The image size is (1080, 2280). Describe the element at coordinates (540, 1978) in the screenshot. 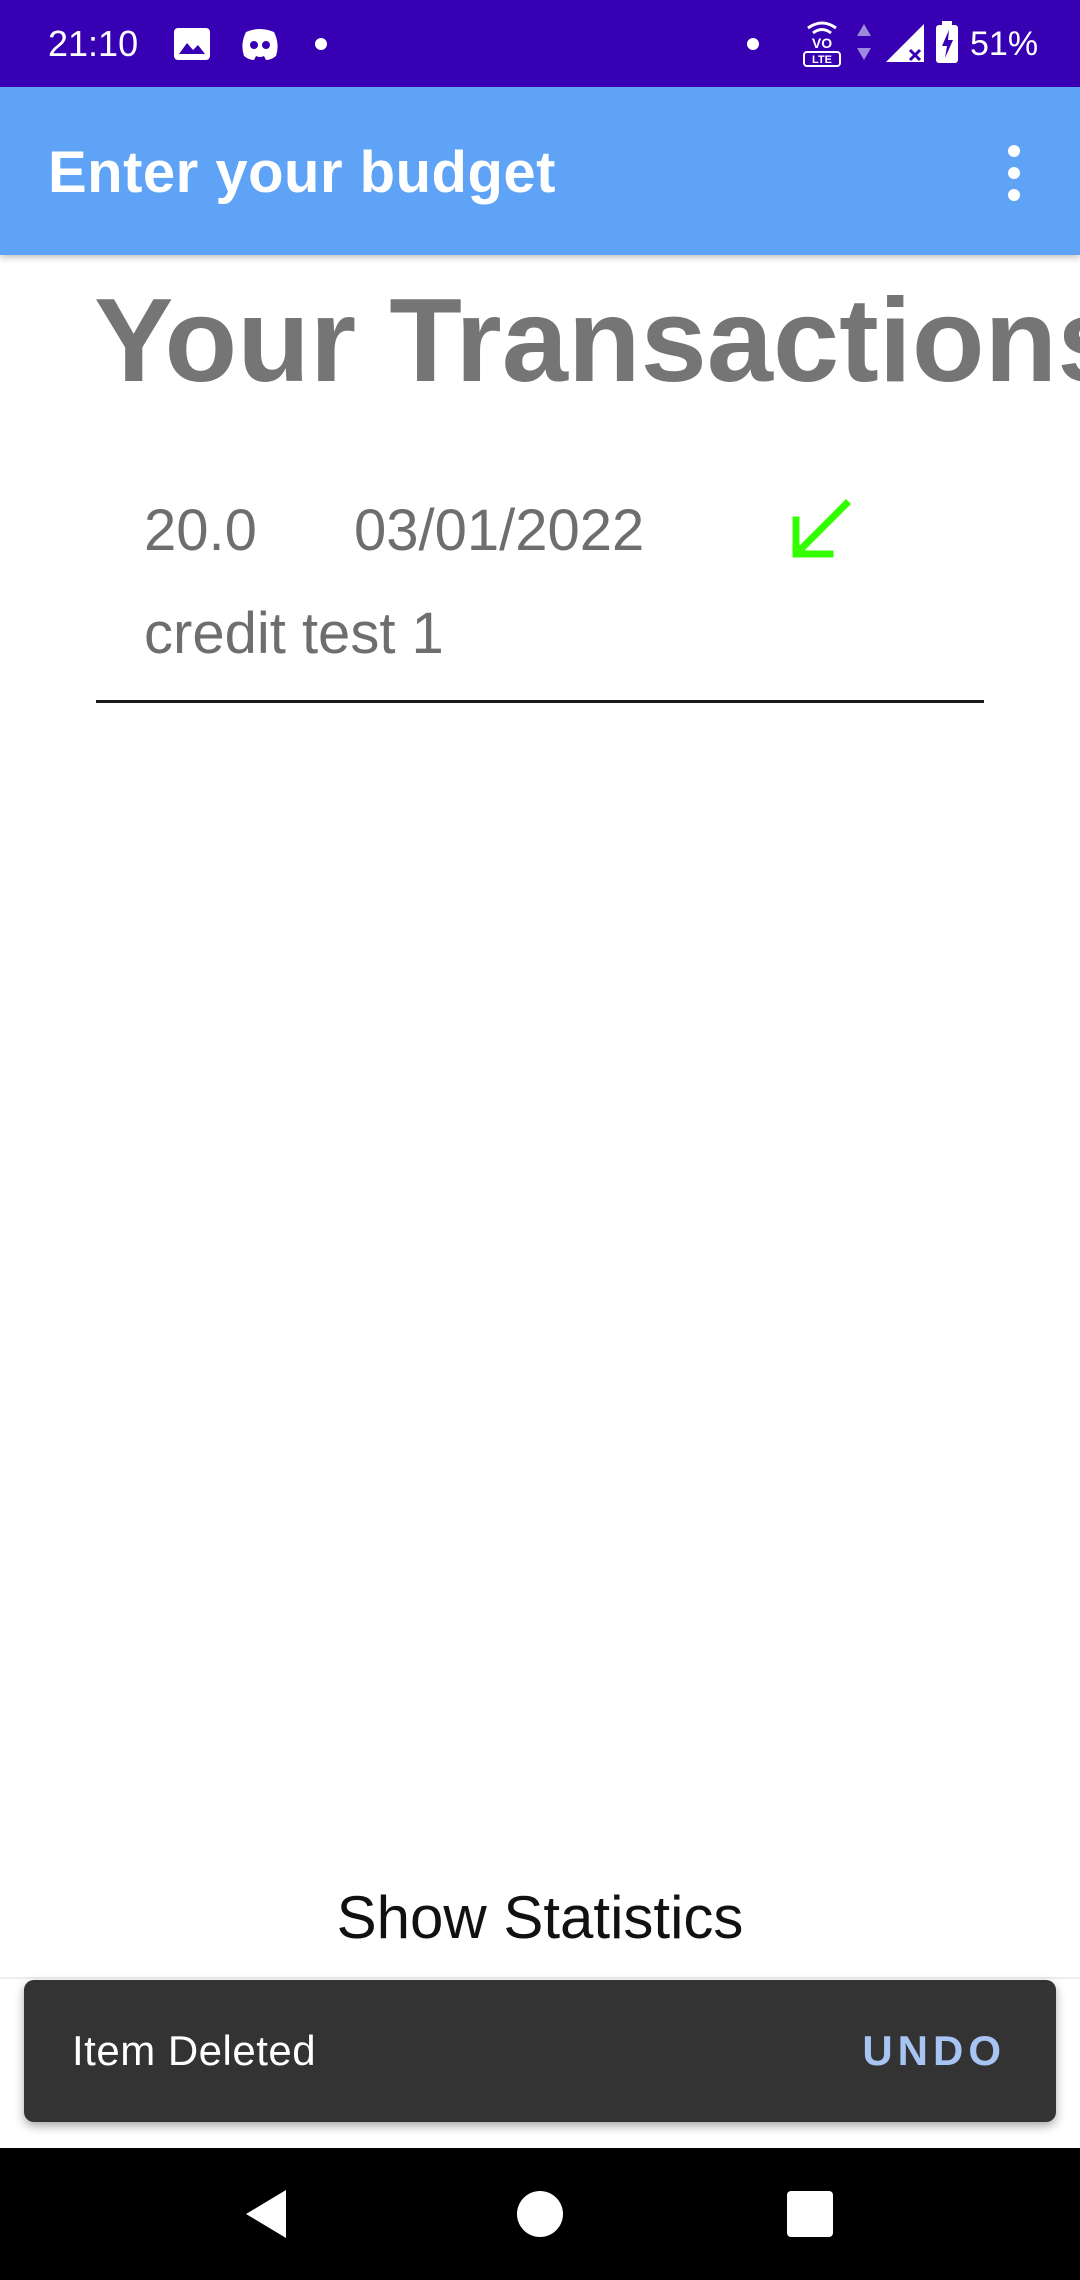

I see `divider` at that location.